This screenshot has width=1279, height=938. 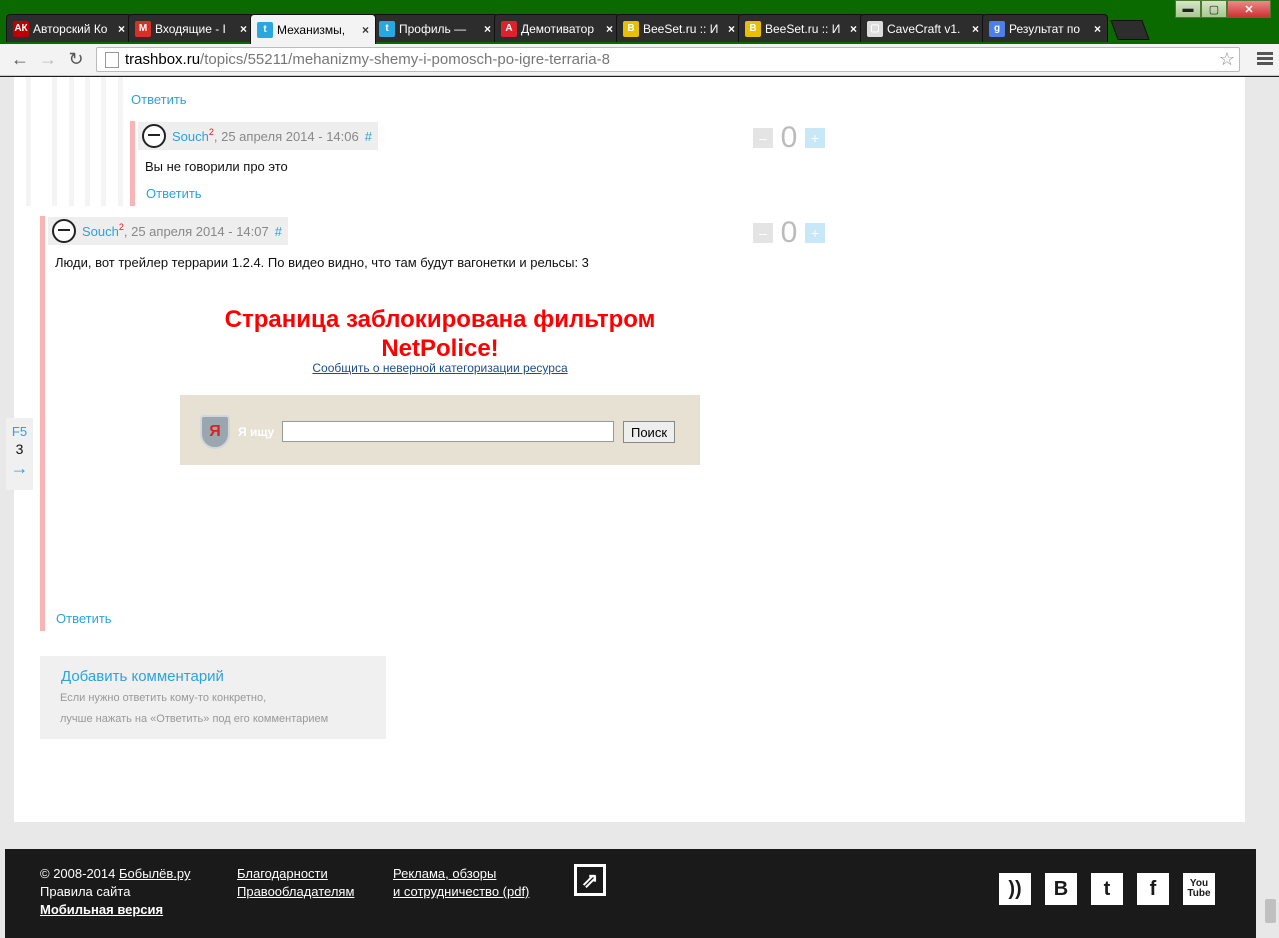 I want to click on window-controls: ▬ ▢ ✕, so click(x=1223, y=9).